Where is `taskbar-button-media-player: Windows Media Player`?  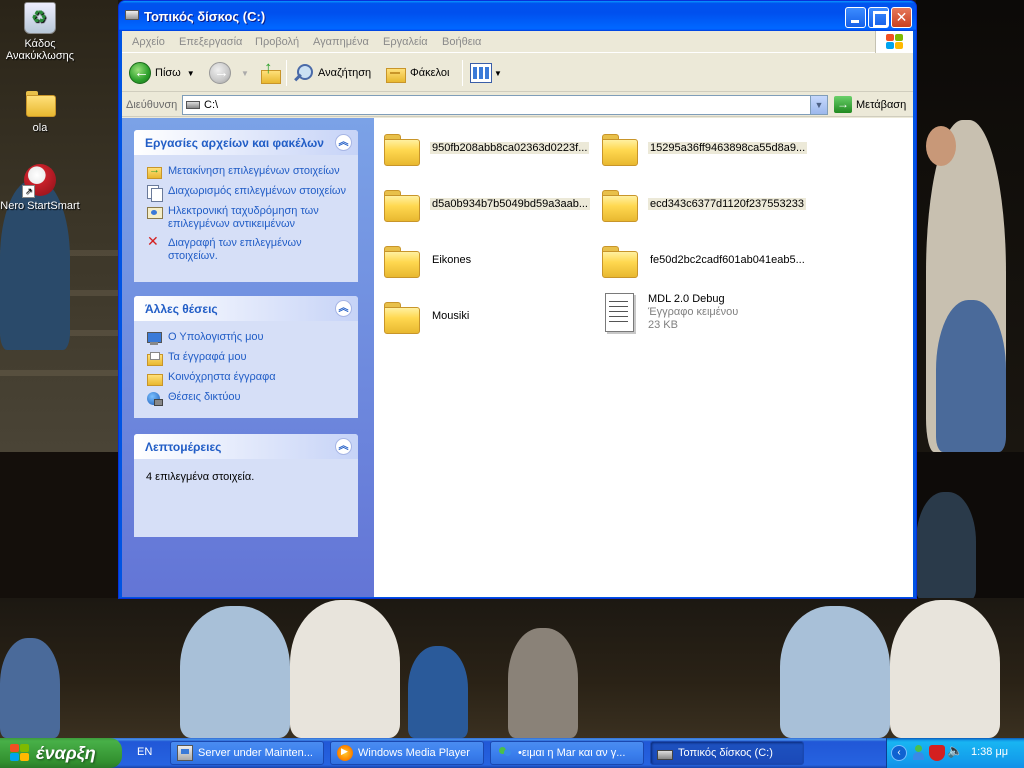 taskbar-button-media-player: Windows Media Player is located at coordinates (407, 753).